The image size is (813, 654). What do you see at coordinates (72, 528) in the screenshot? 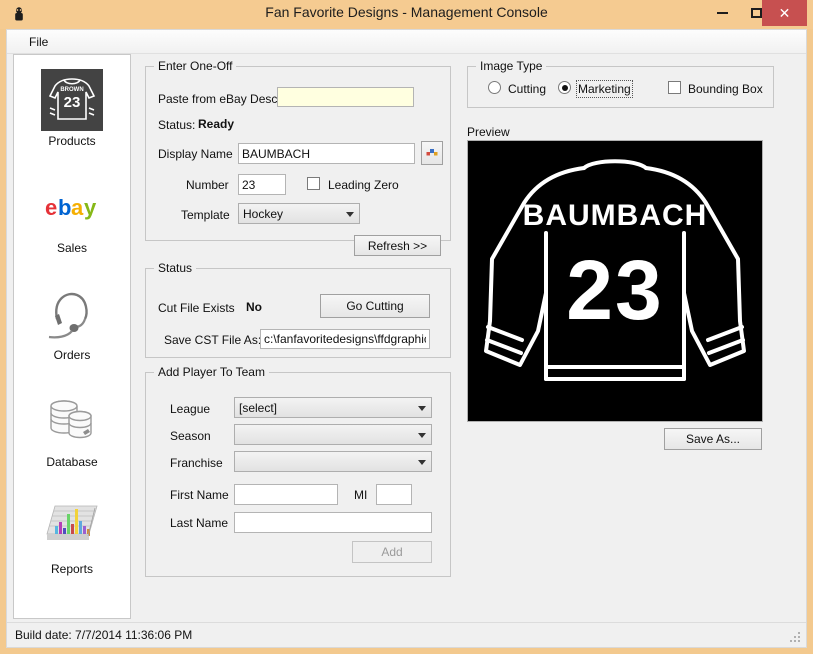
I see `bar-chart-3d-icon` at bounding box center [72, 528].